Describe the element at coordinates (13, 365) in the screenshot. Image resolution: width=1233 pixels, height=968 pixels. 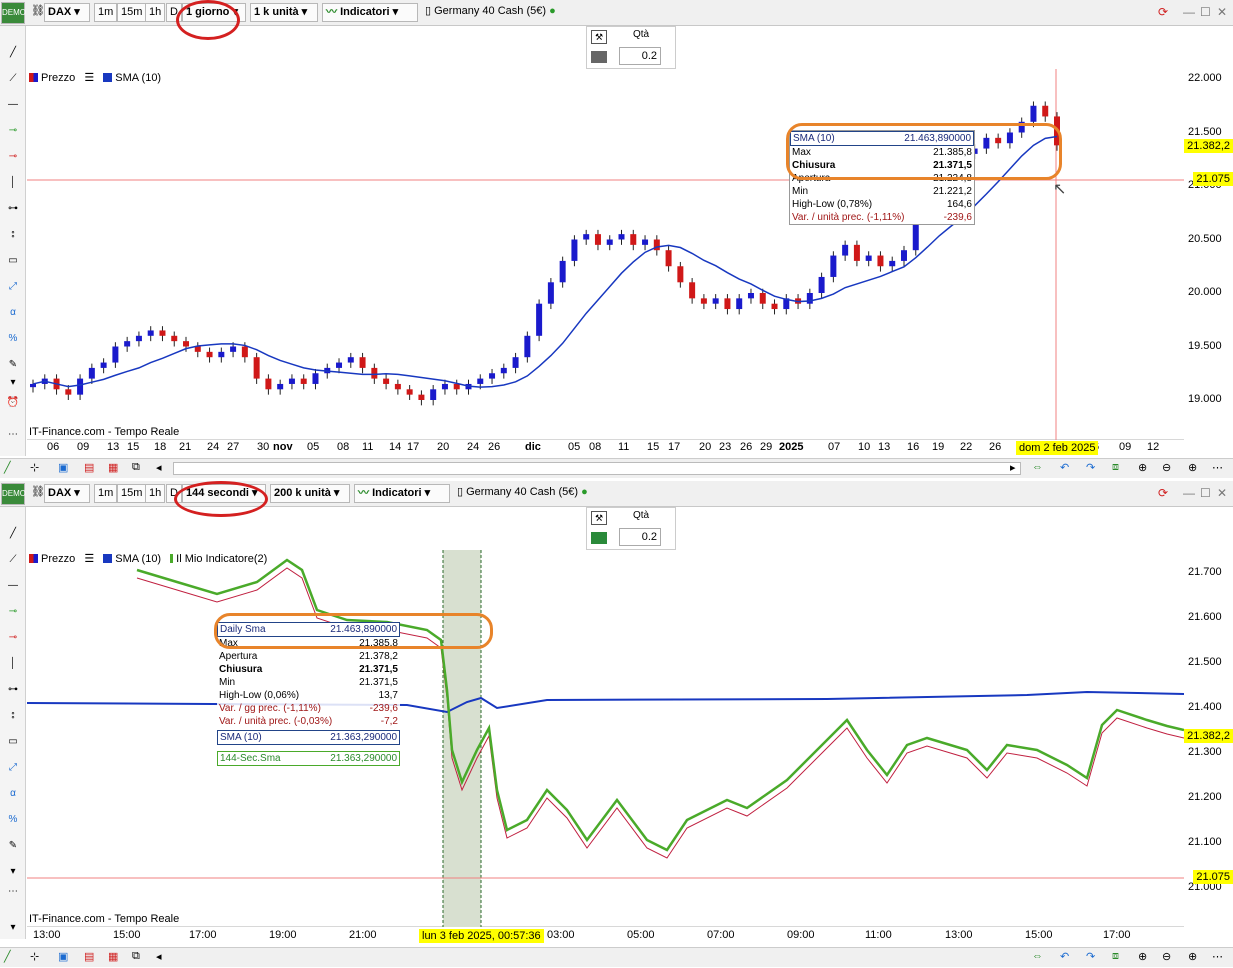
I see `pencil-icon: ✎` at that location.